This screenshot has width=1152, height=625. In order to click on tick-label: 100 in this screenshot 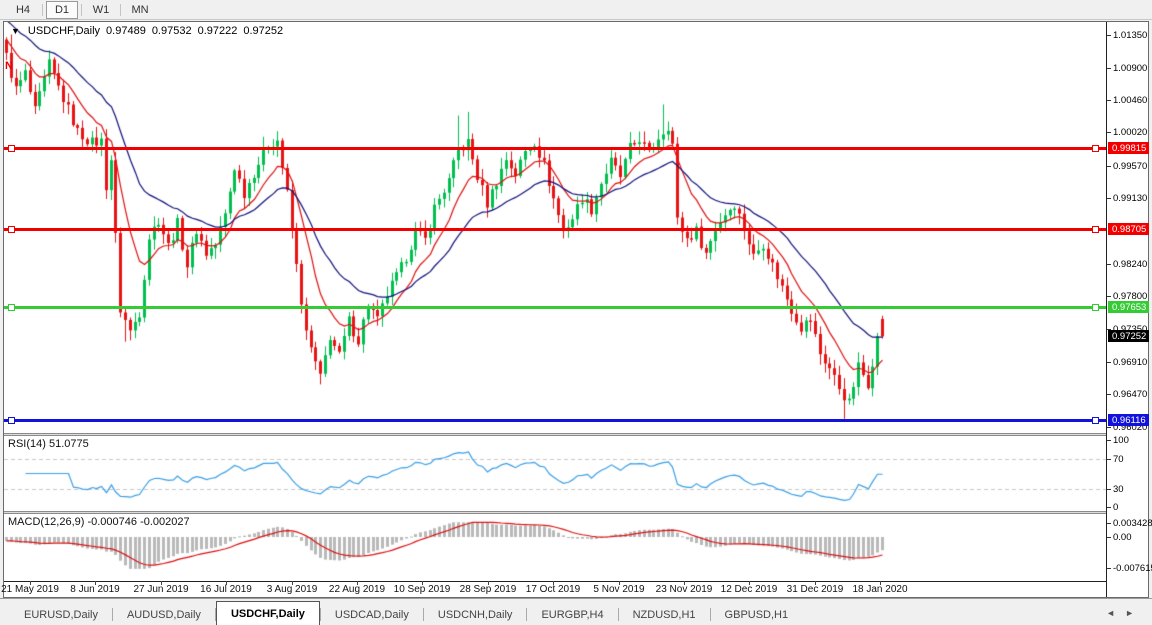, I will do `click(1121, 440)`.